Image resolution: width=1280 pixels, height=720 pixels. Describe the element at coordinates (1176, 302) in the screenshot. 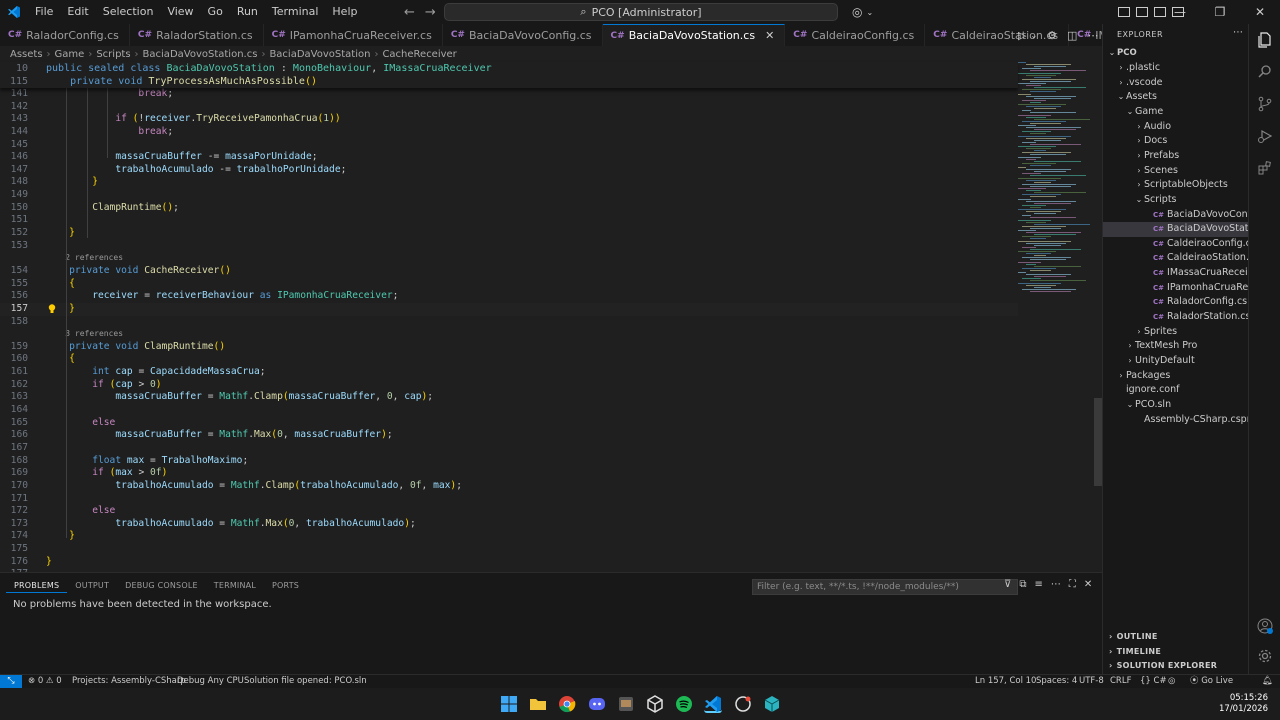

I see `tree-item: C# RaladorConfig.cs` at that location.